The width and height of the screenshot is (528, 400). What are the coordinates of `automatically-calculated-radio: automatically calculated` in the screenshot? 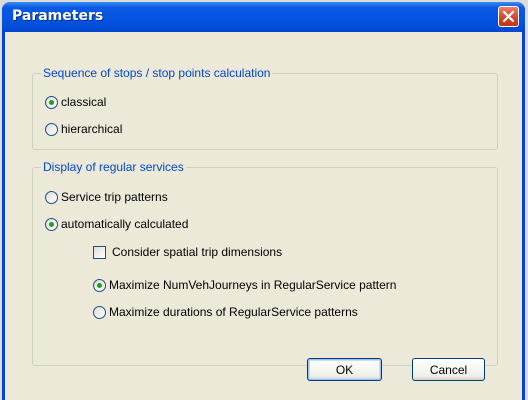 It's located at (116, 224).